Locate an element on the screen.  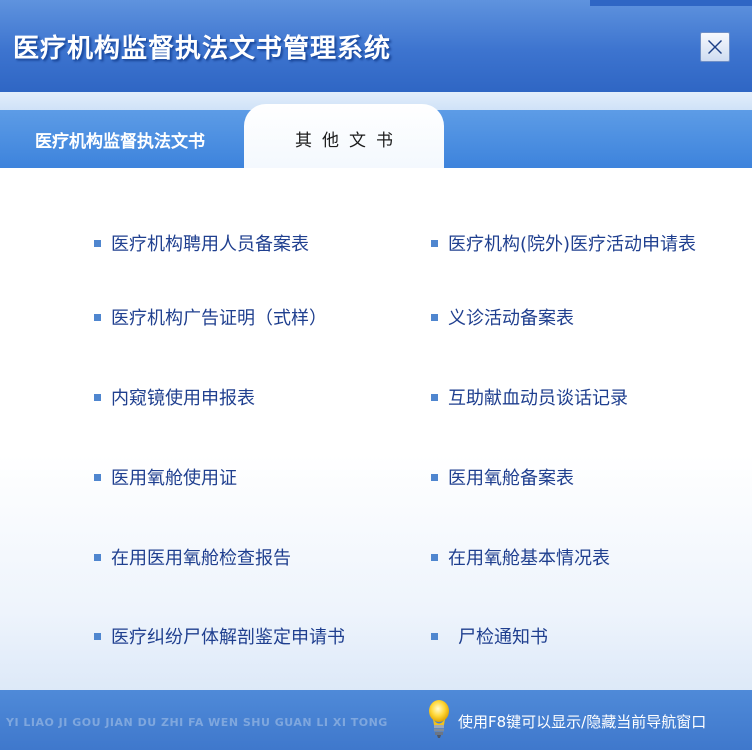
document-link-autopsy-notice: 尸检通知书 is located at coordinates (489, 636).